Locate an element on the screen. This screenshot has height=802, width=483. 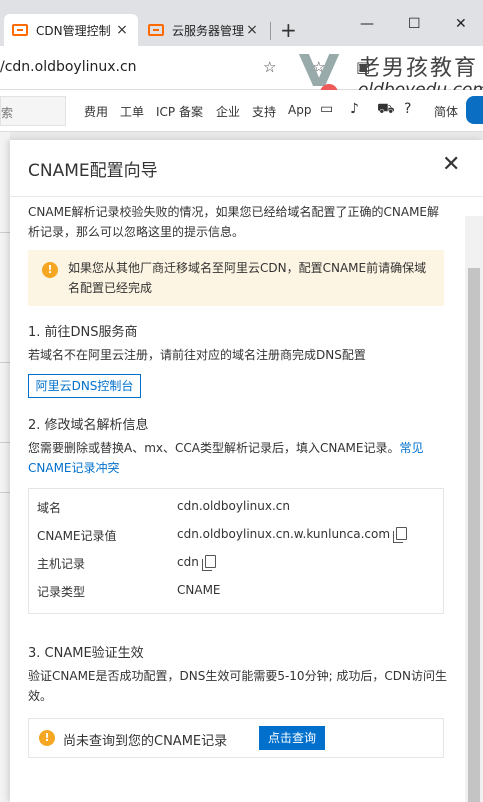
info-value-wrap: cdn.oldboylinux.cn.w.kunlunca.com is located at coordinates (292, 535).